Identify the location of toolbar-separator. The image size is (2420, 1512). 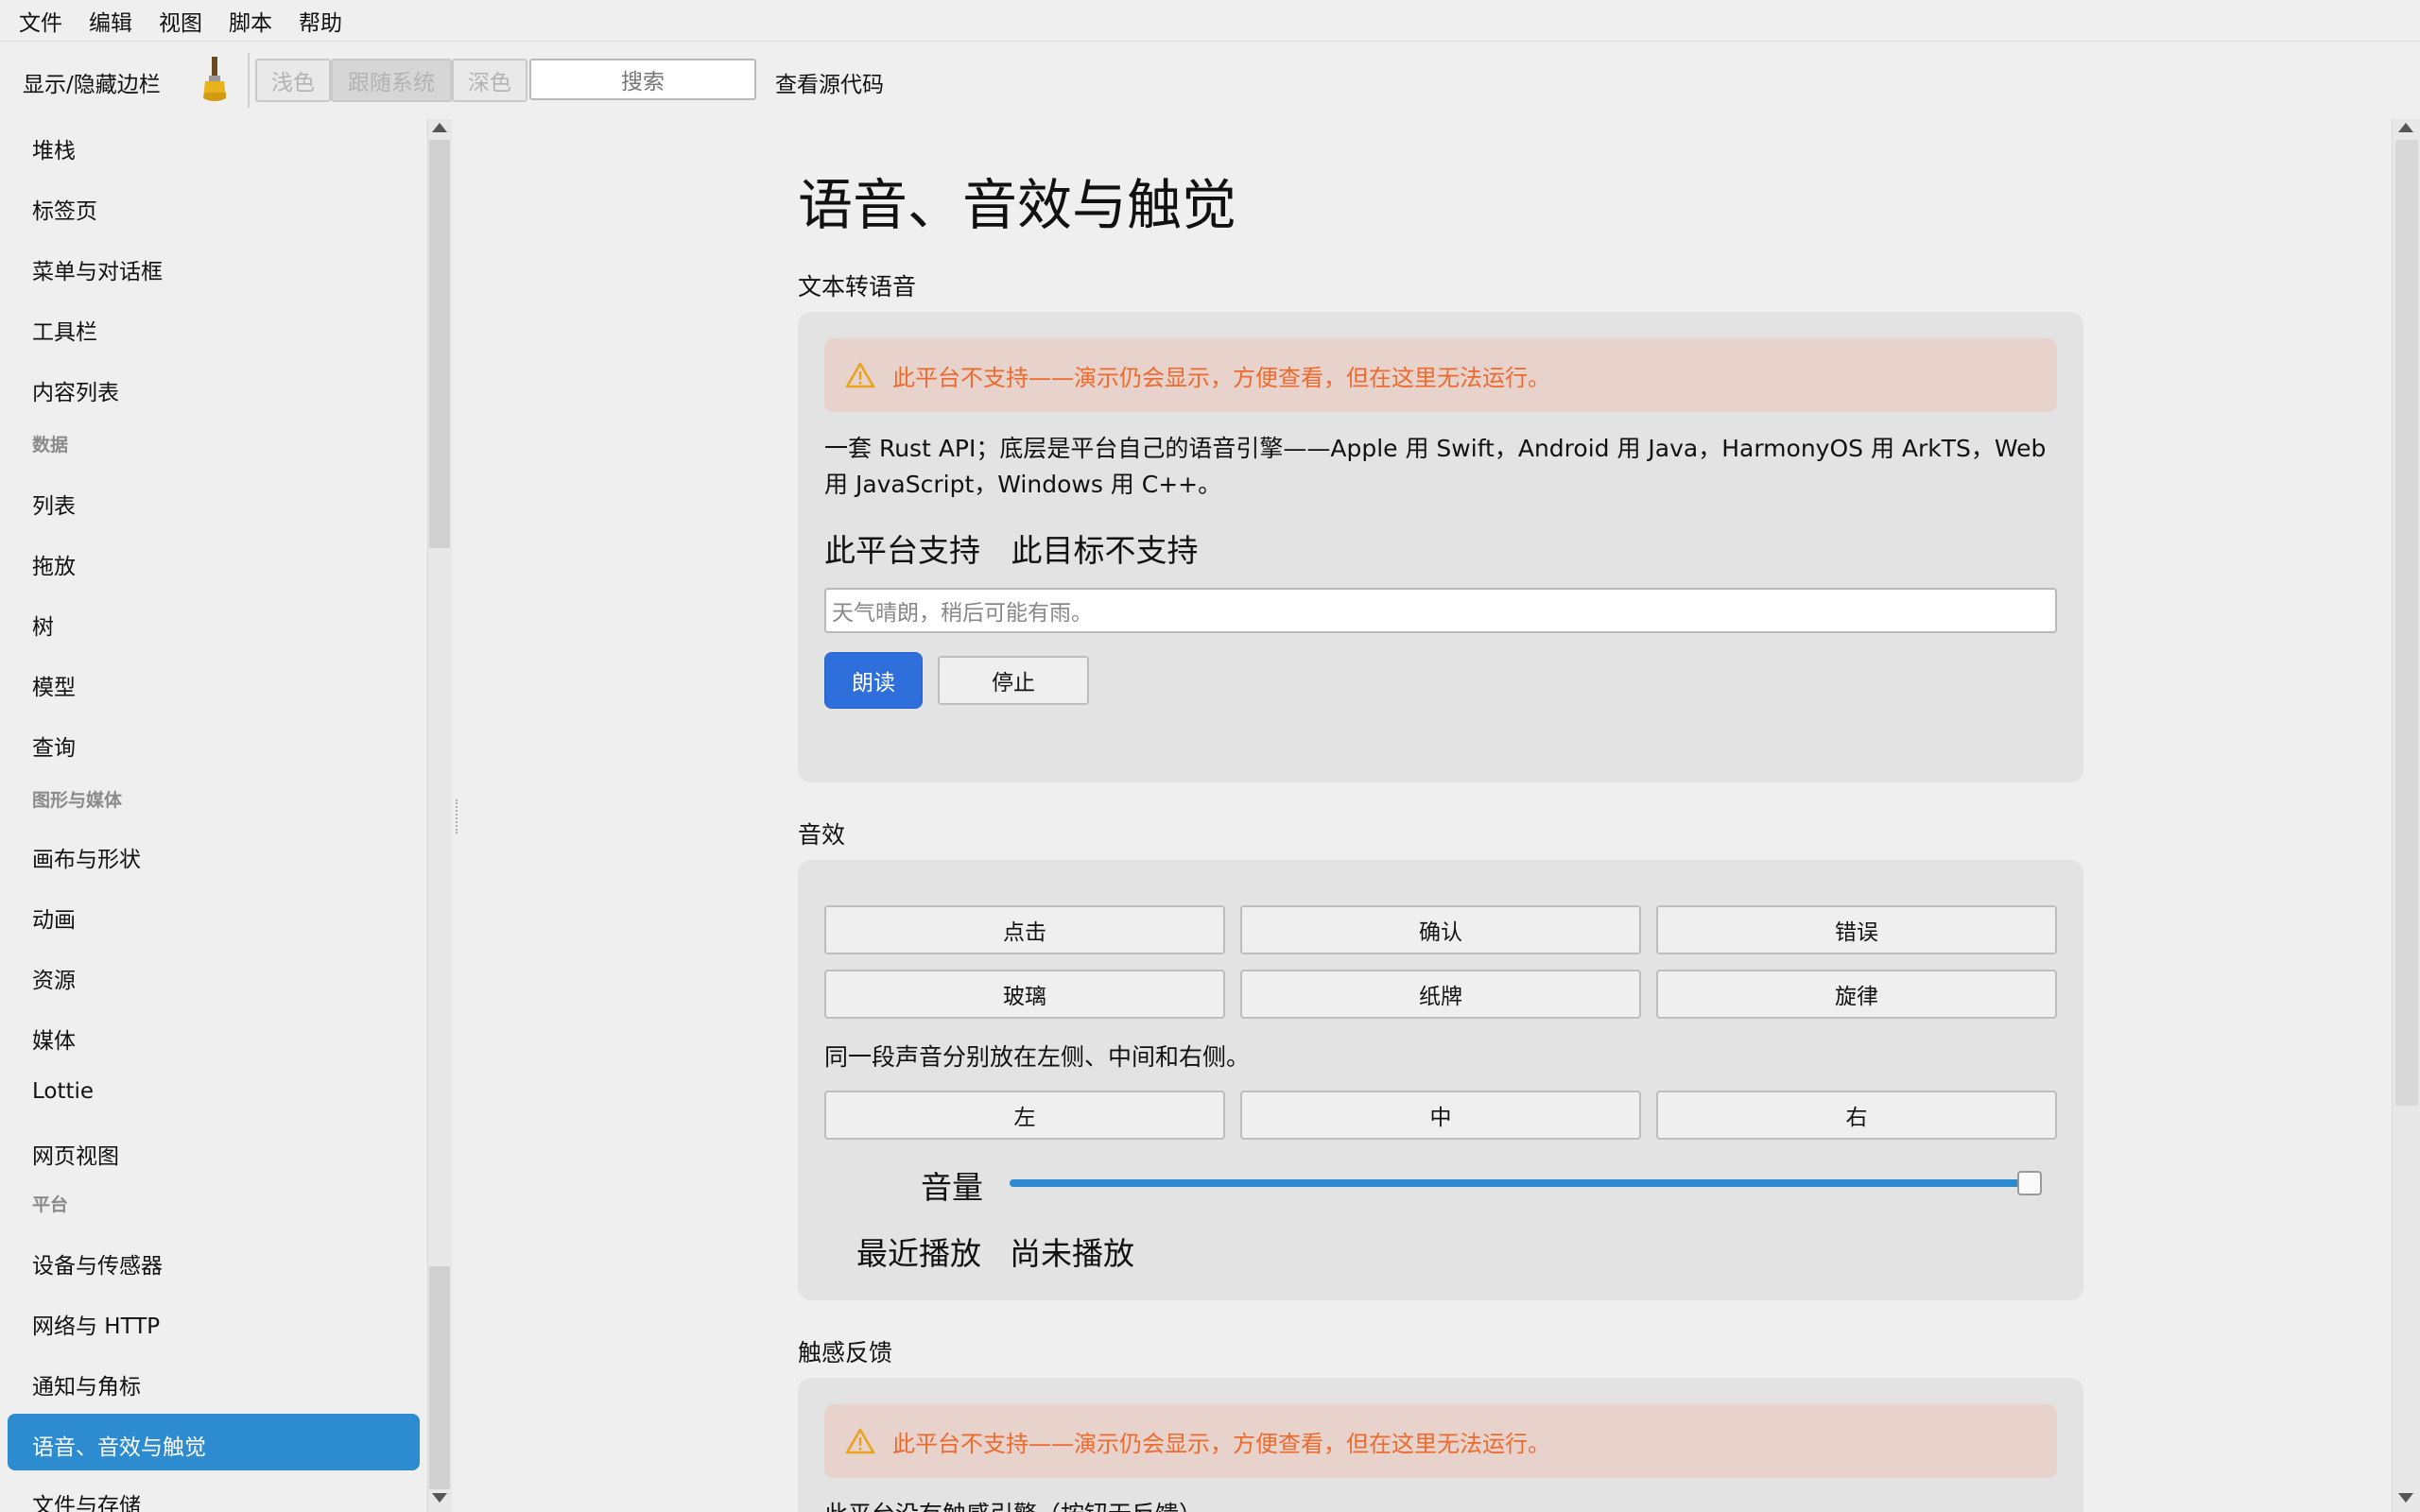
(249, 80).